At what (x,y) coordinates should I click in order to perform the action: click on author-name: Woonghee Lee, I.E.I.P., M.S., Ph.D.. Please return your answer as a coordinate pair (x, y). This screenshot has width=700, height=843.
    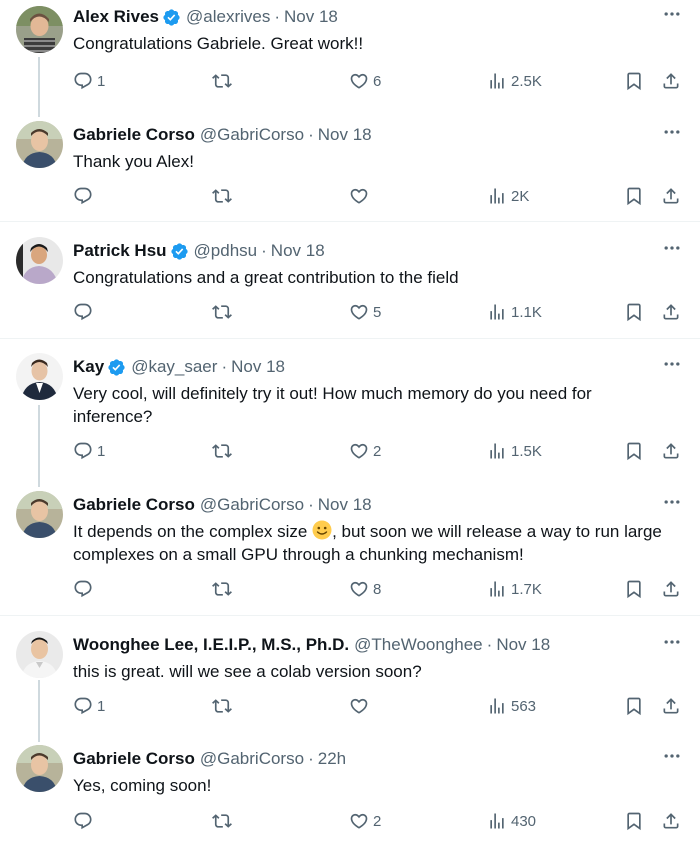
    Looking at the image, I should click on (211, 645).